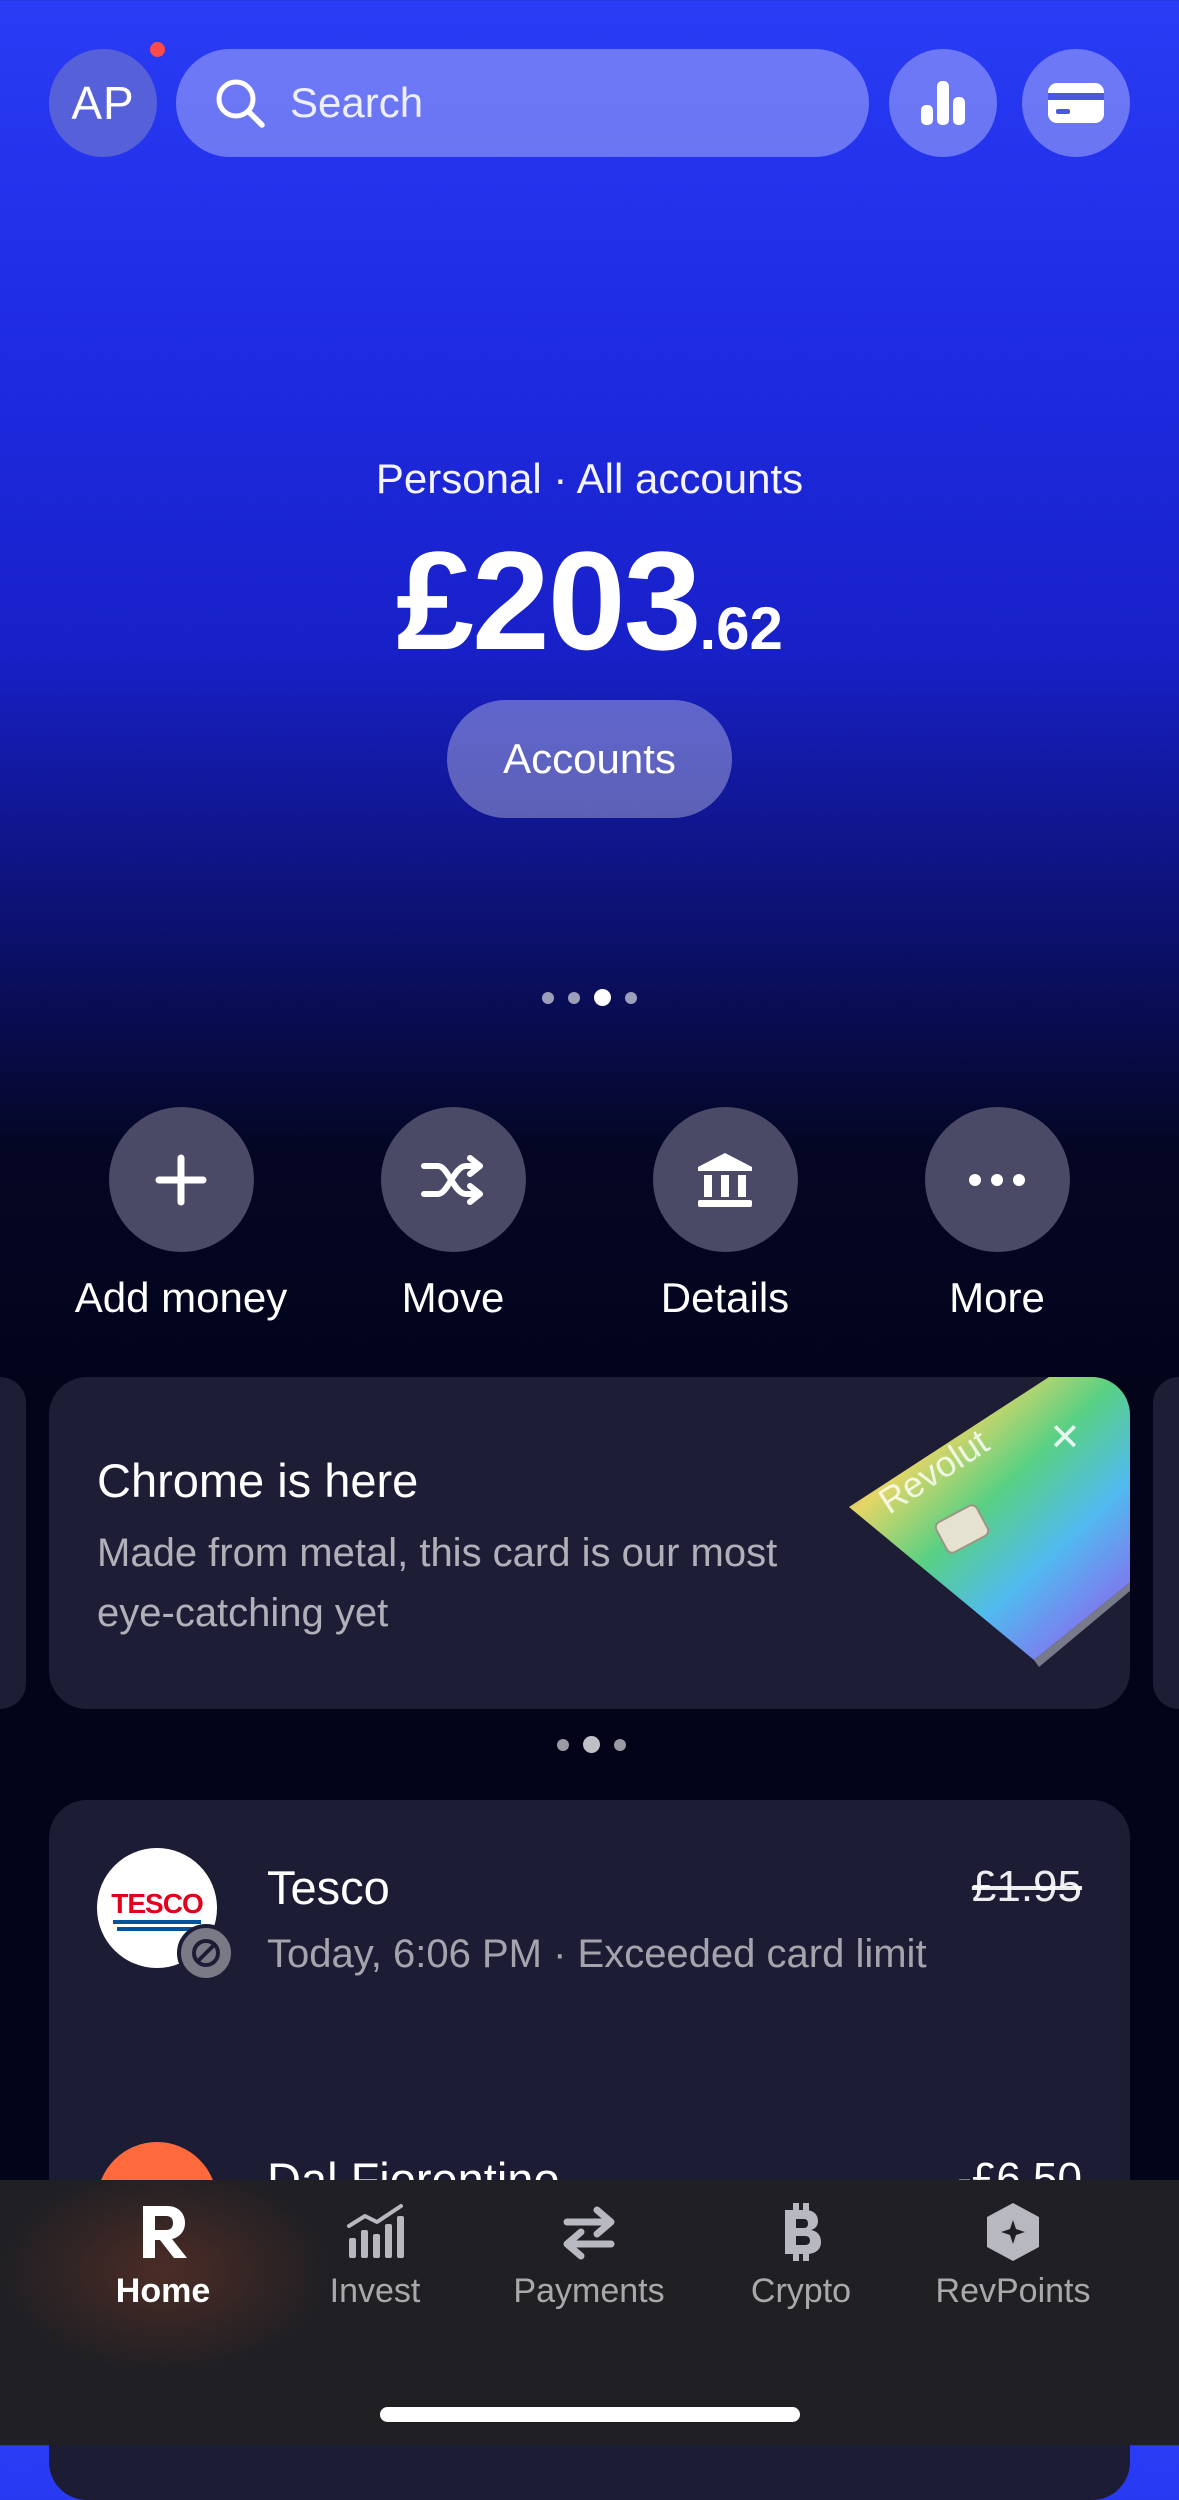 Image resolution: width=1179 pixels, height=2500 pixels. Describe the element at coordinates (725, 1297) in the screenshot. I see `details-label: Details` at that location.